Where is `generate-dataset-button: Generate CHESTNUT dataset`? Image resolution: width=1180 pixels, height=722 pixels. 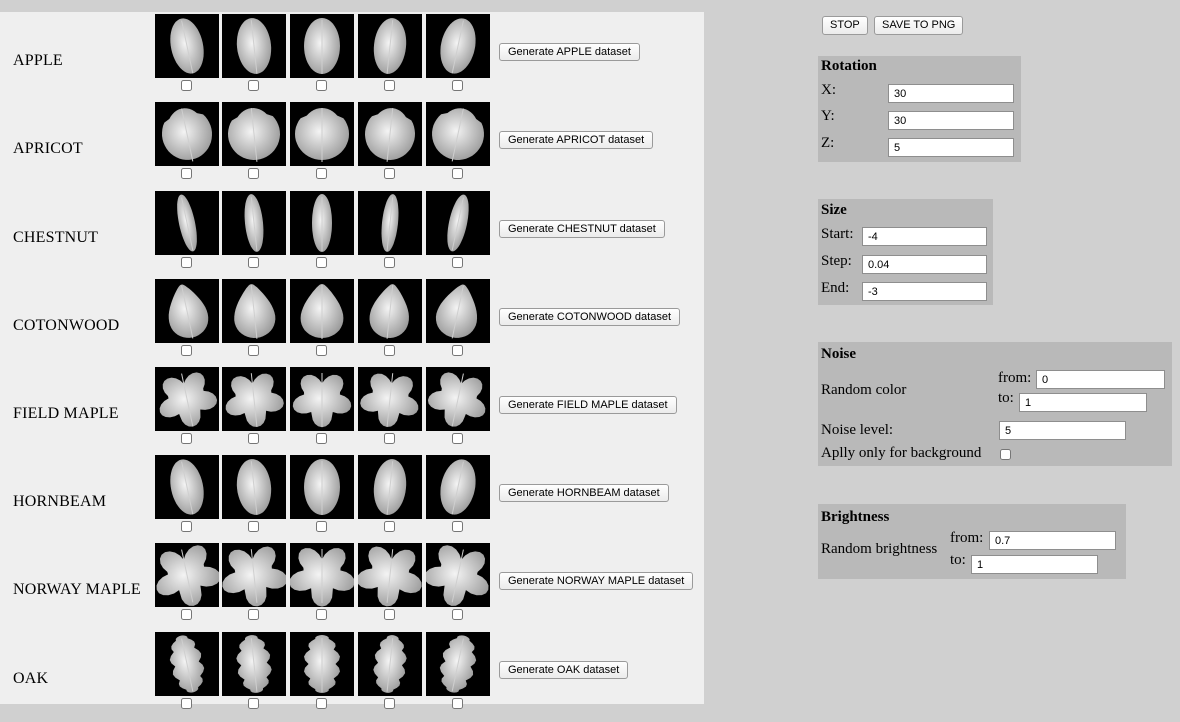
generate-dataset-button: Generate CHESTNUT dataset is located at coordinates (582, 229).